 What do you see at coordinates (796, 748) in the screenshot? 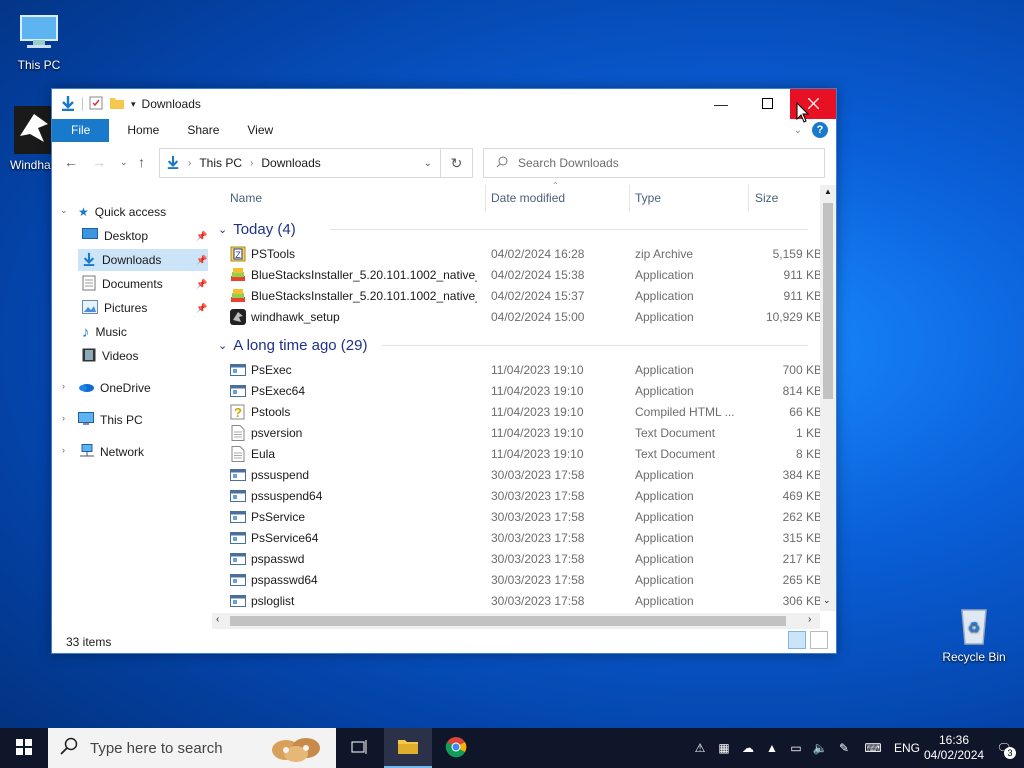
I see `network-icon: ▭` at bounding box center [796, 748].